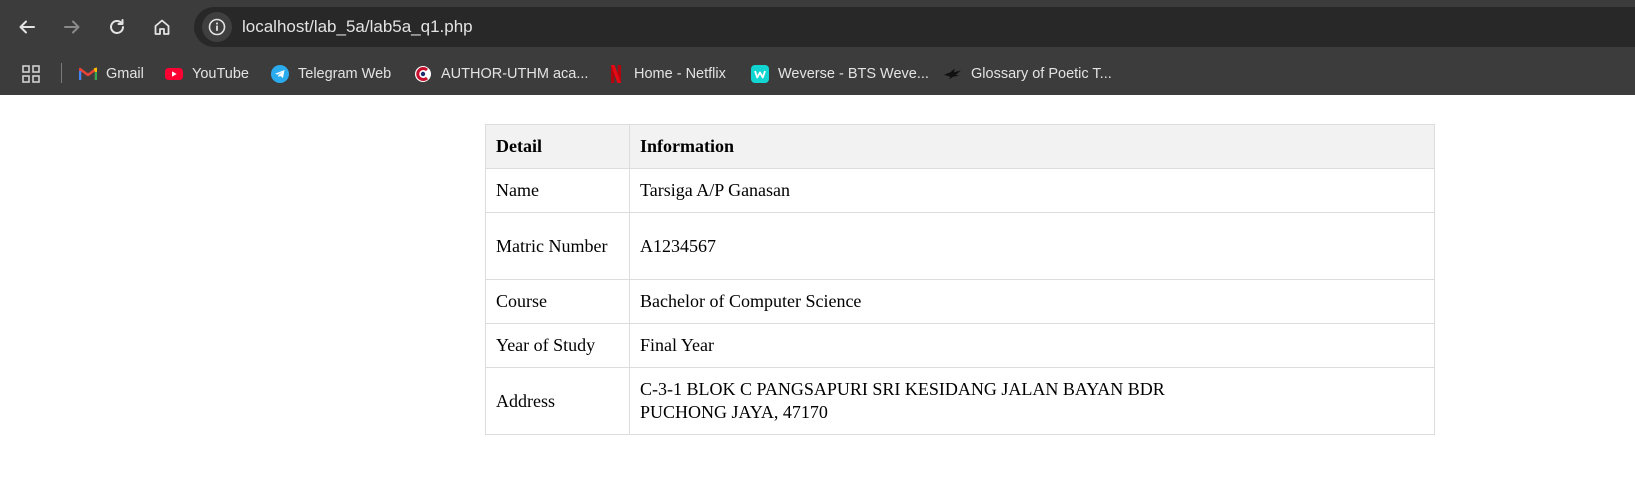 The width and height of the screenshot is (1635, 496). Describe the element at coordinates (125, 74) in the screenshot. I see `bookmark-label: Gmail` at that location.